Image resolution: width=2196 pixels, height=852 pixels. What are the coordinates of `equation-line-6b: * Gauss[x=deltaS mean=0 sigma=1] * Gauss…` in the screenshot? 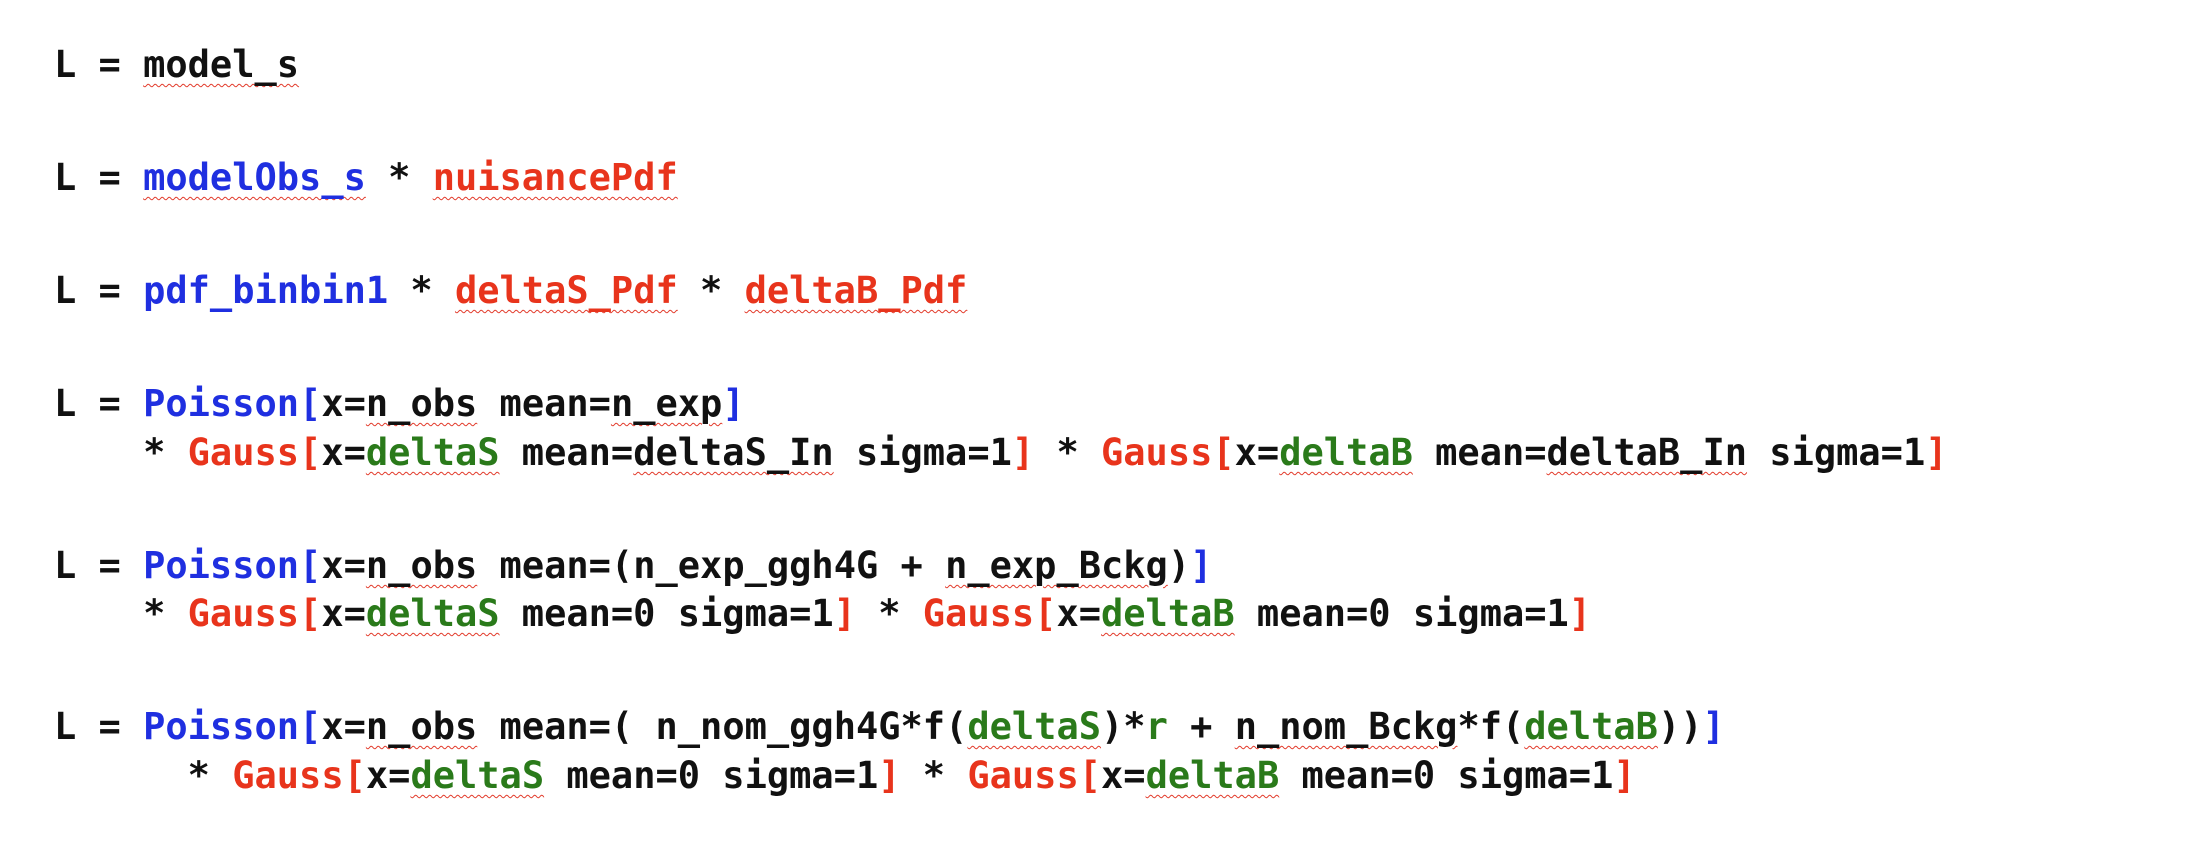 It's located at (845, 776).